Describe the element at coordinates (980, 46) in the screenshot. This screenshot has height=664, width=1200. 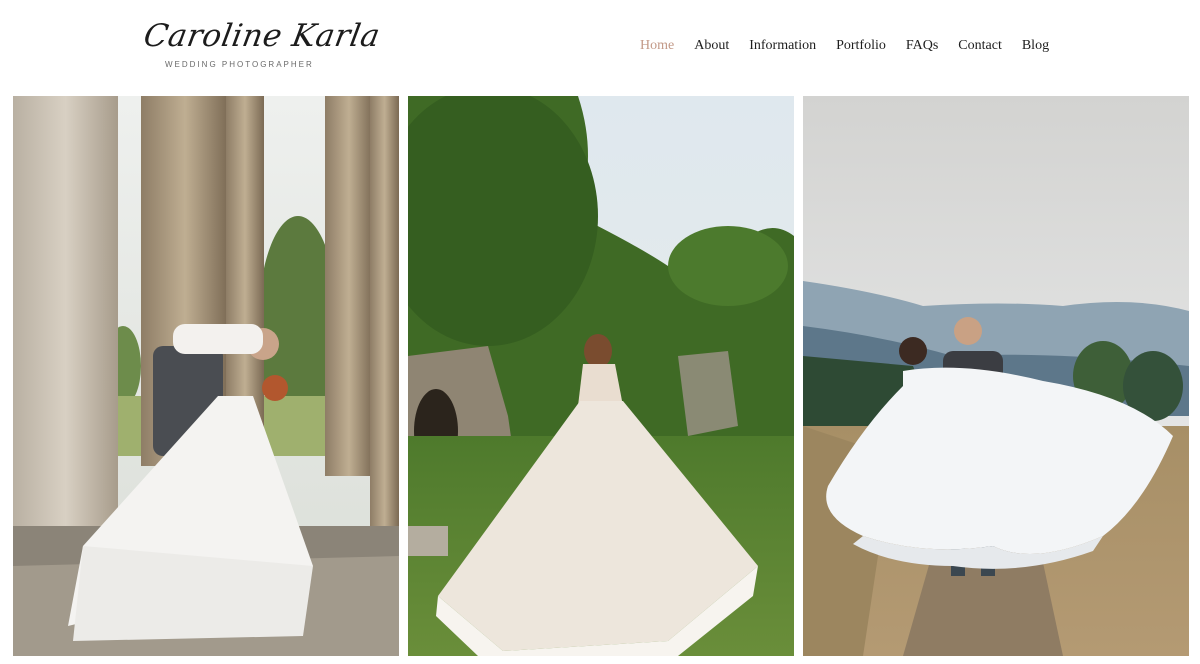
I see `nav-contact: Contact` at that location.